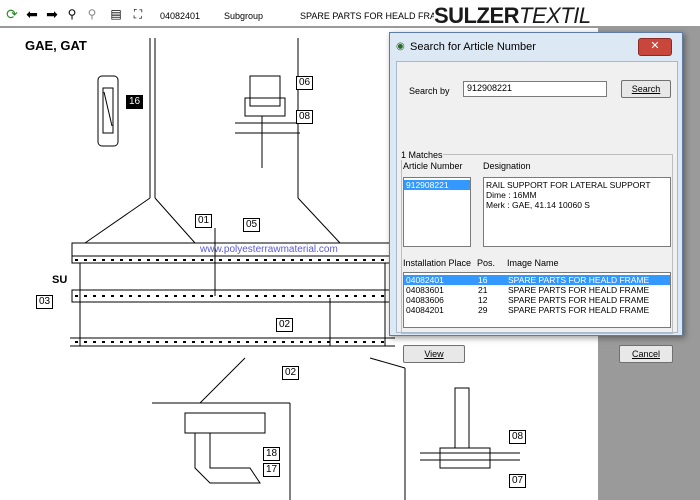  I want to click on part-label-08: 08, so click(305, 117).